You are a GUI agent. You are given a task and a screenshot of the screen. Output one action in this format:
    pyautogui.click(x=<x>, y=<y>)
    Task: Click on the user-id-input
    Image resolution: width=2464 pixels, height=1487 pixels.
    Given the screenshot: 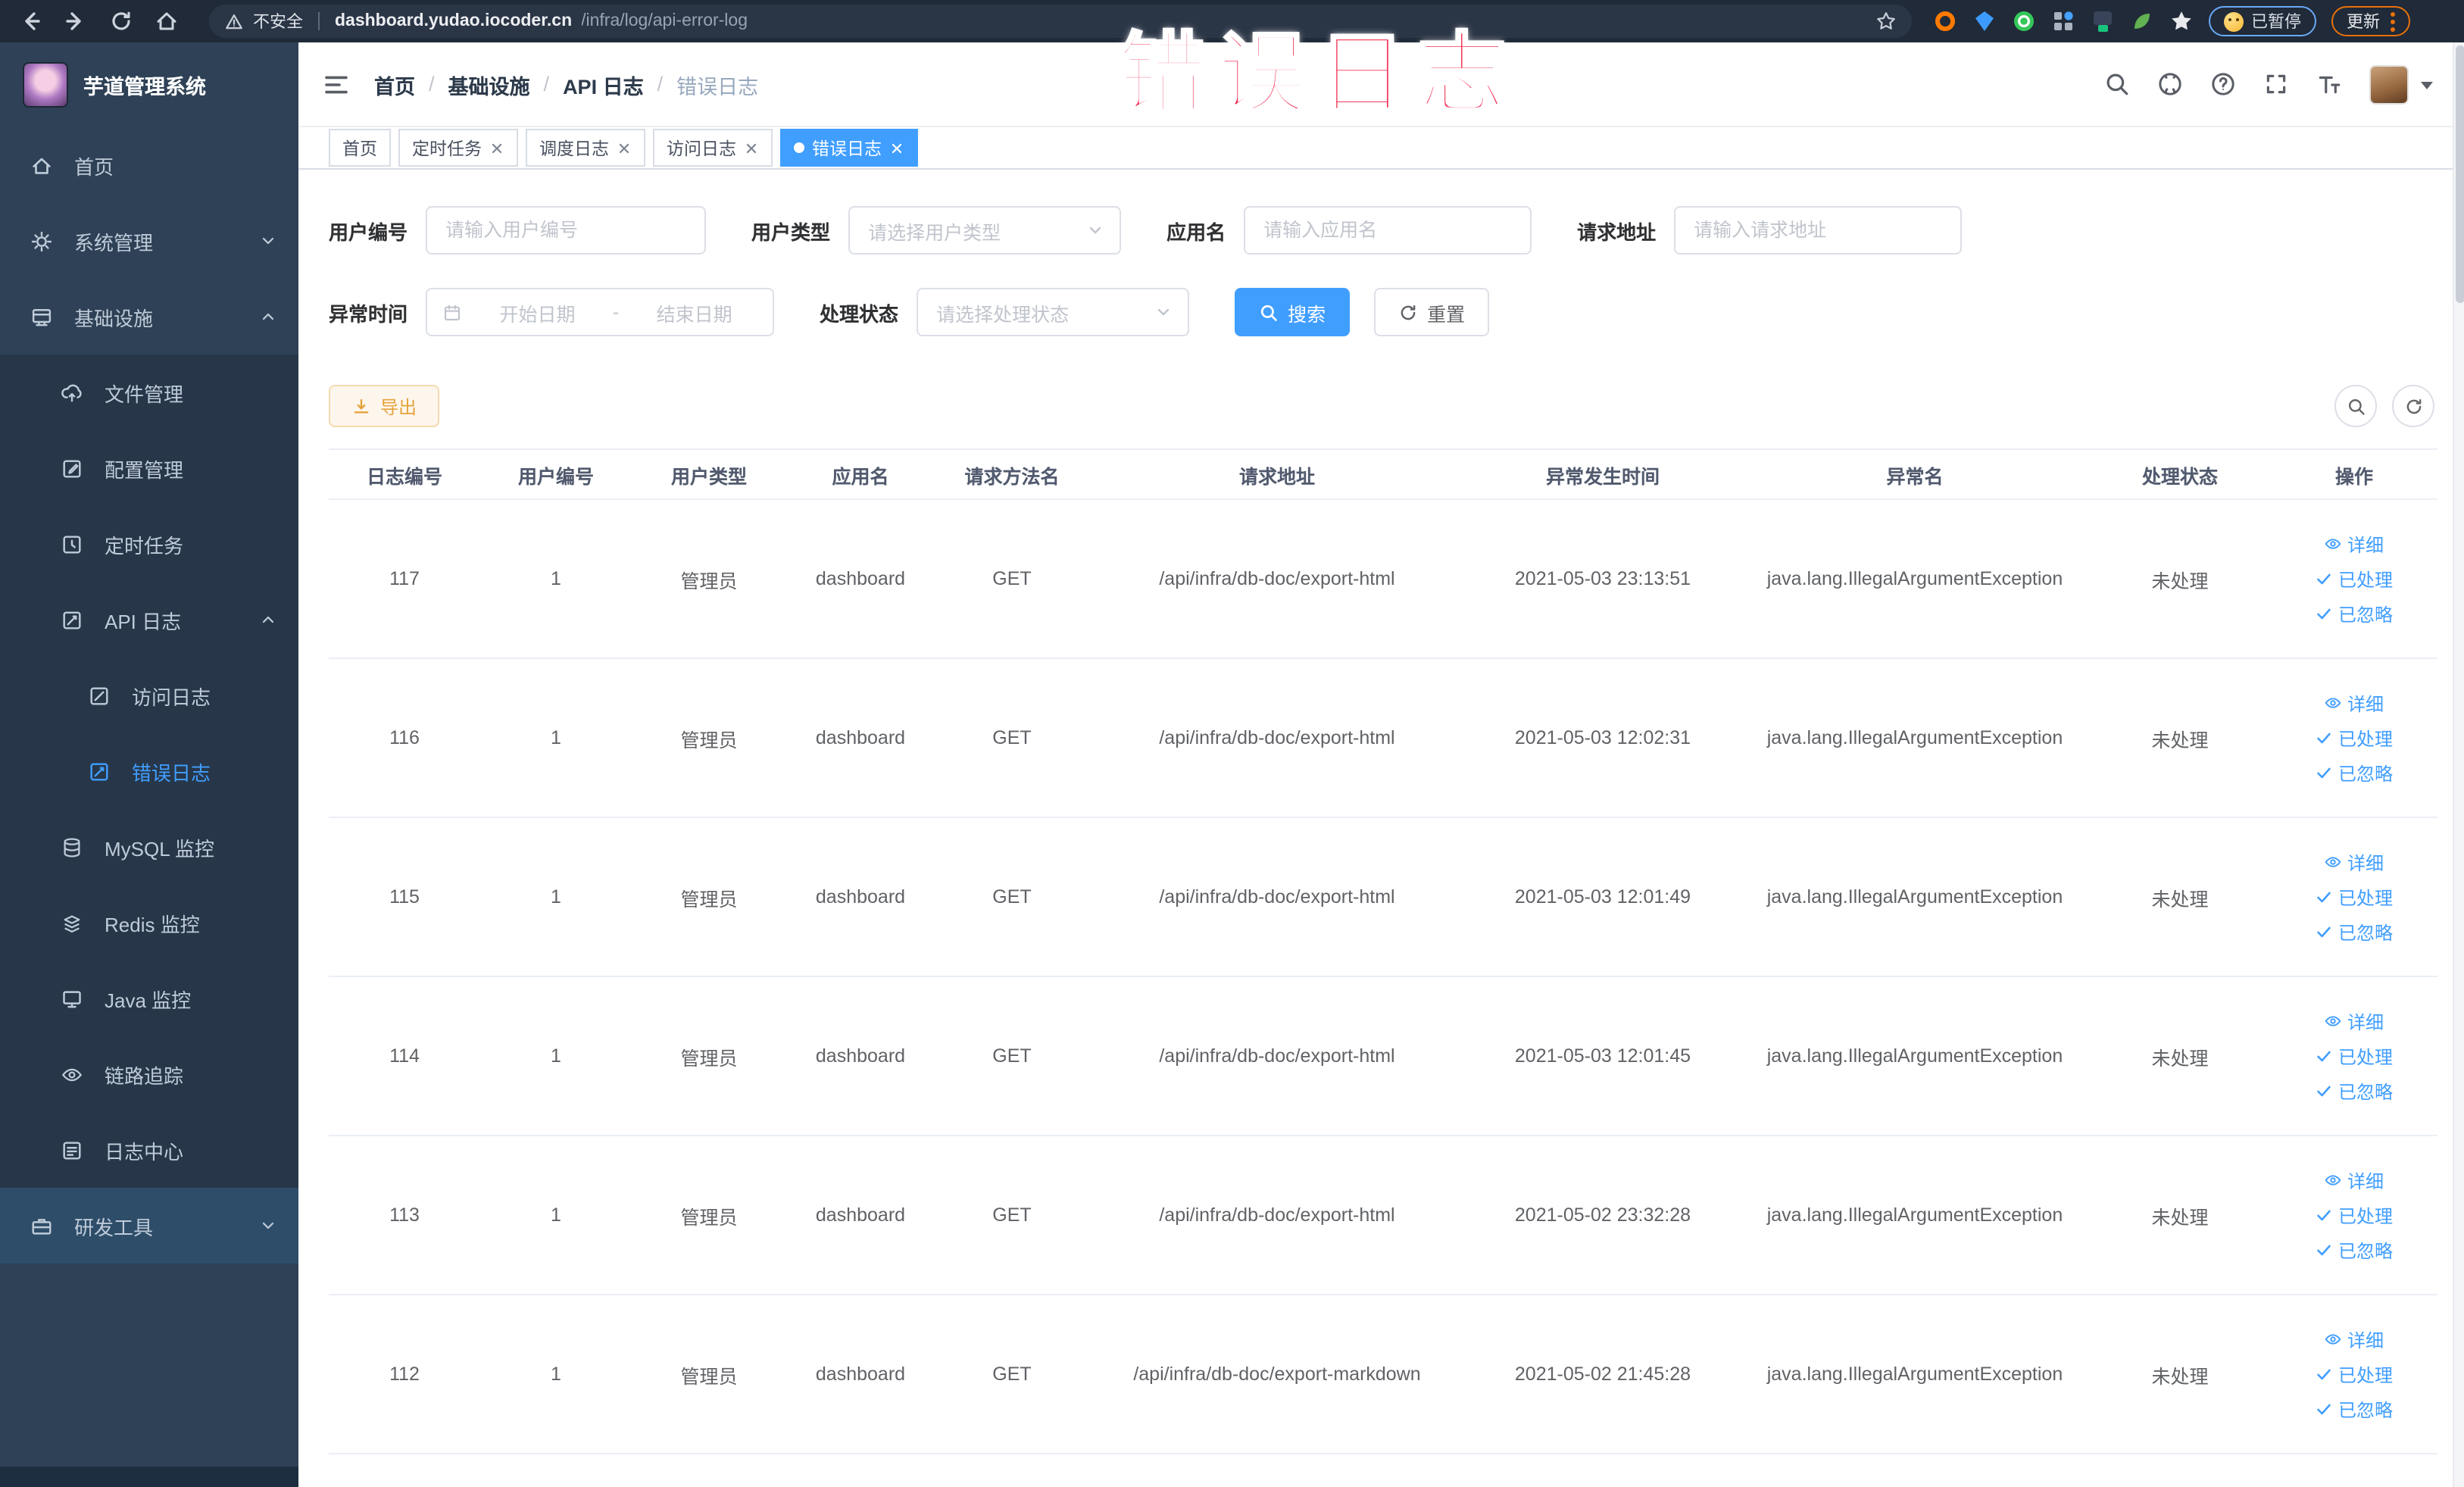 What is the action you would take?
    pyautogui.click(x=566, y=230)
    